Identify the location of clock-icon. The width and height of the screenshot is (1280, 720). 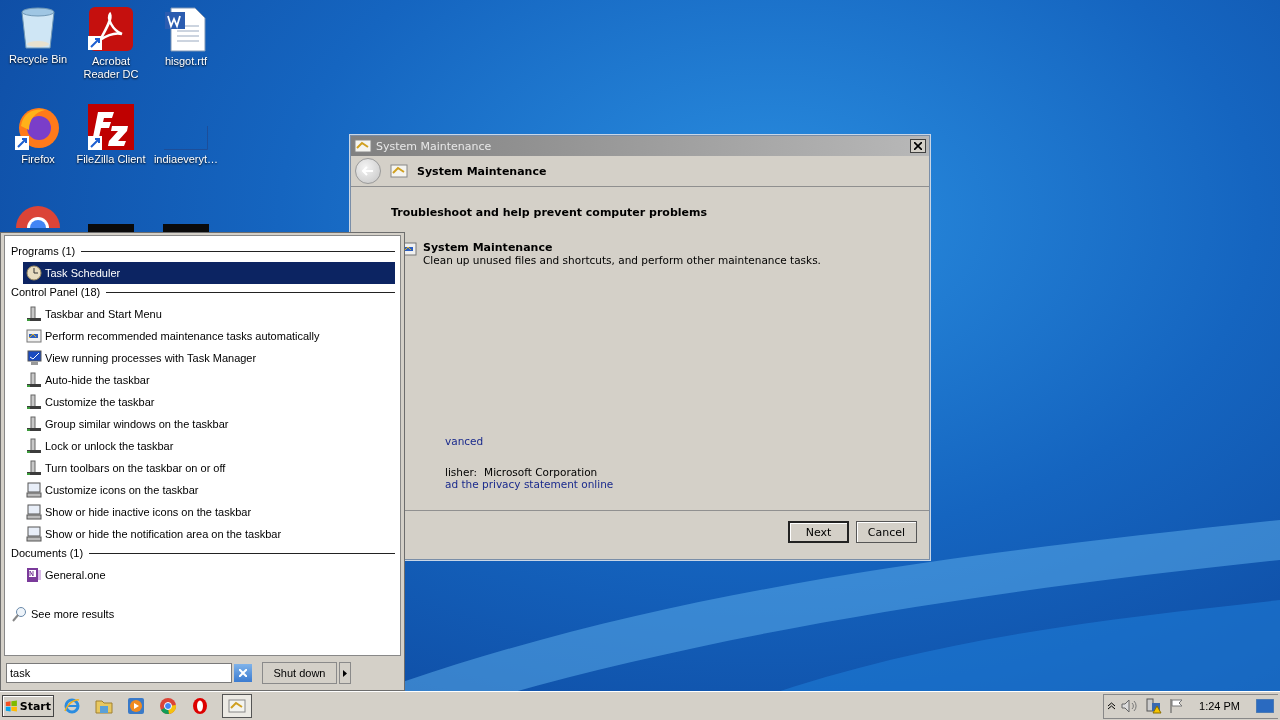
(34, 273).